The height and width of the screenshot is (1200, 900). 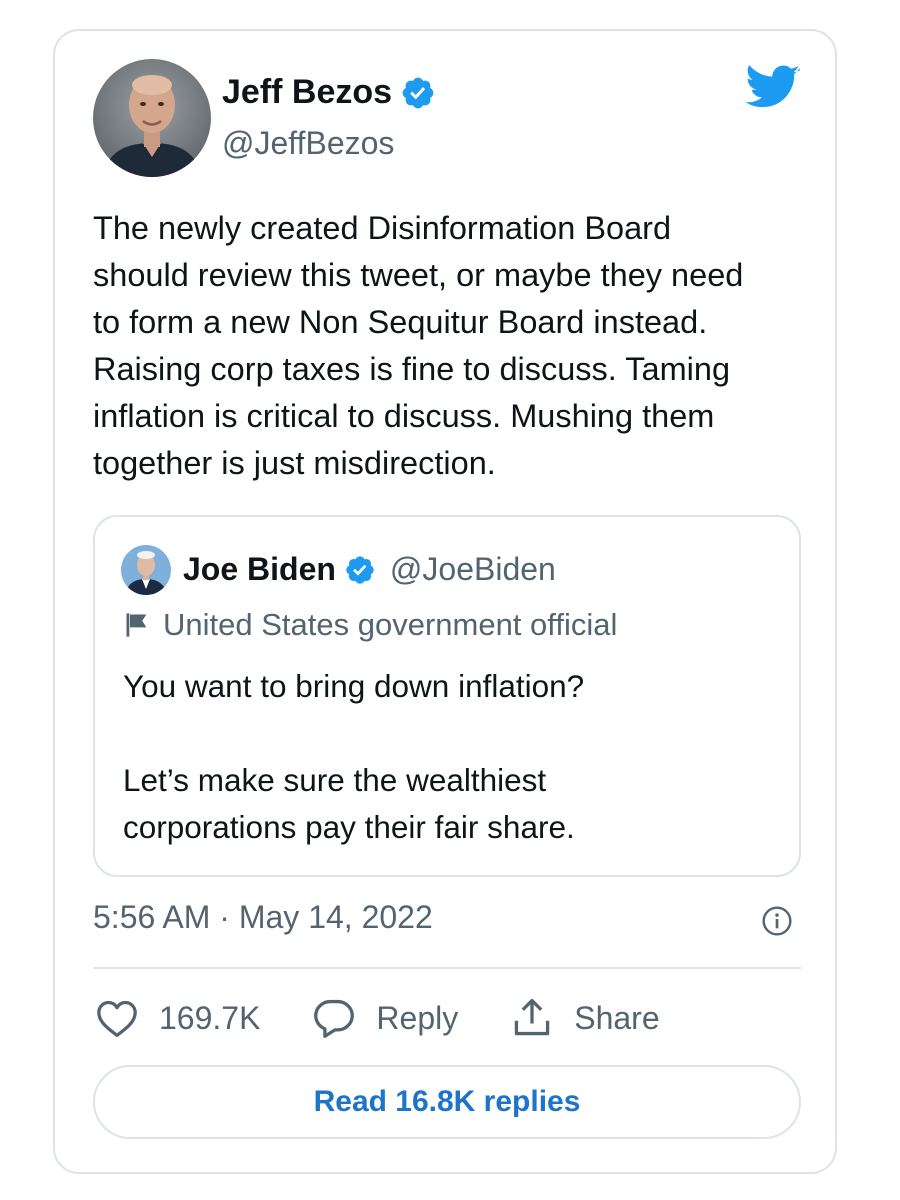 What do you see at coordinates (617, 1017) in the screenshot?
I see `share-label: Share` at bounding box center [617, 1017].